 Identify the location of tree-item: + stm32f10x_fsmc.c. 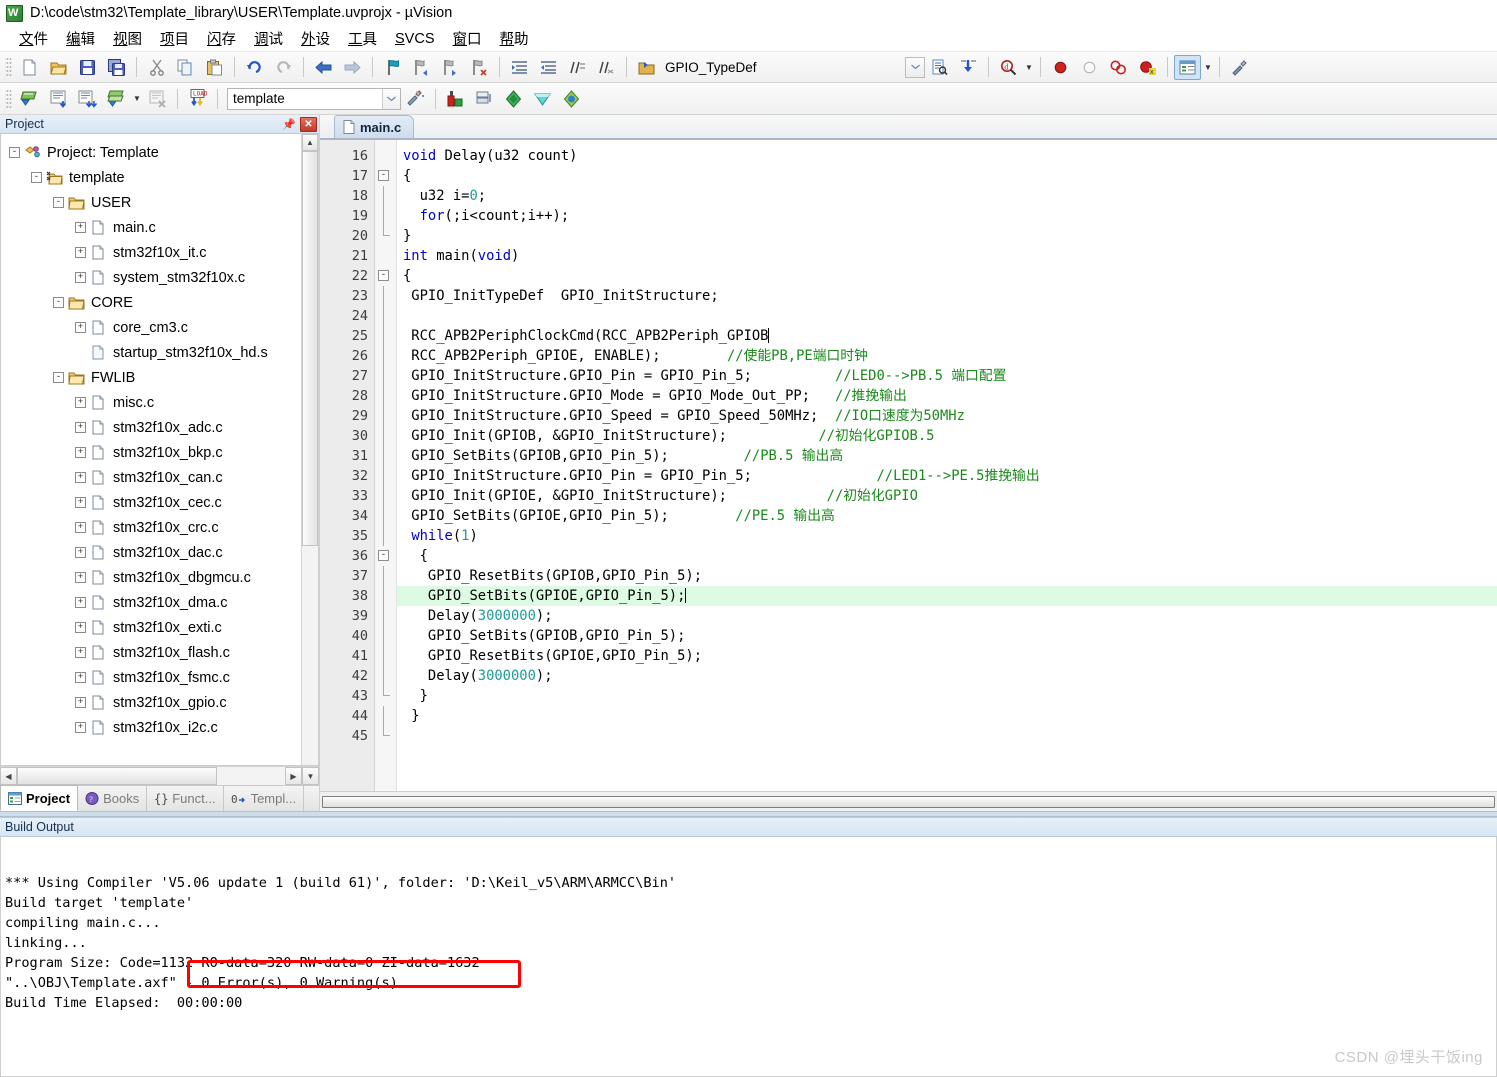
(151, 677).